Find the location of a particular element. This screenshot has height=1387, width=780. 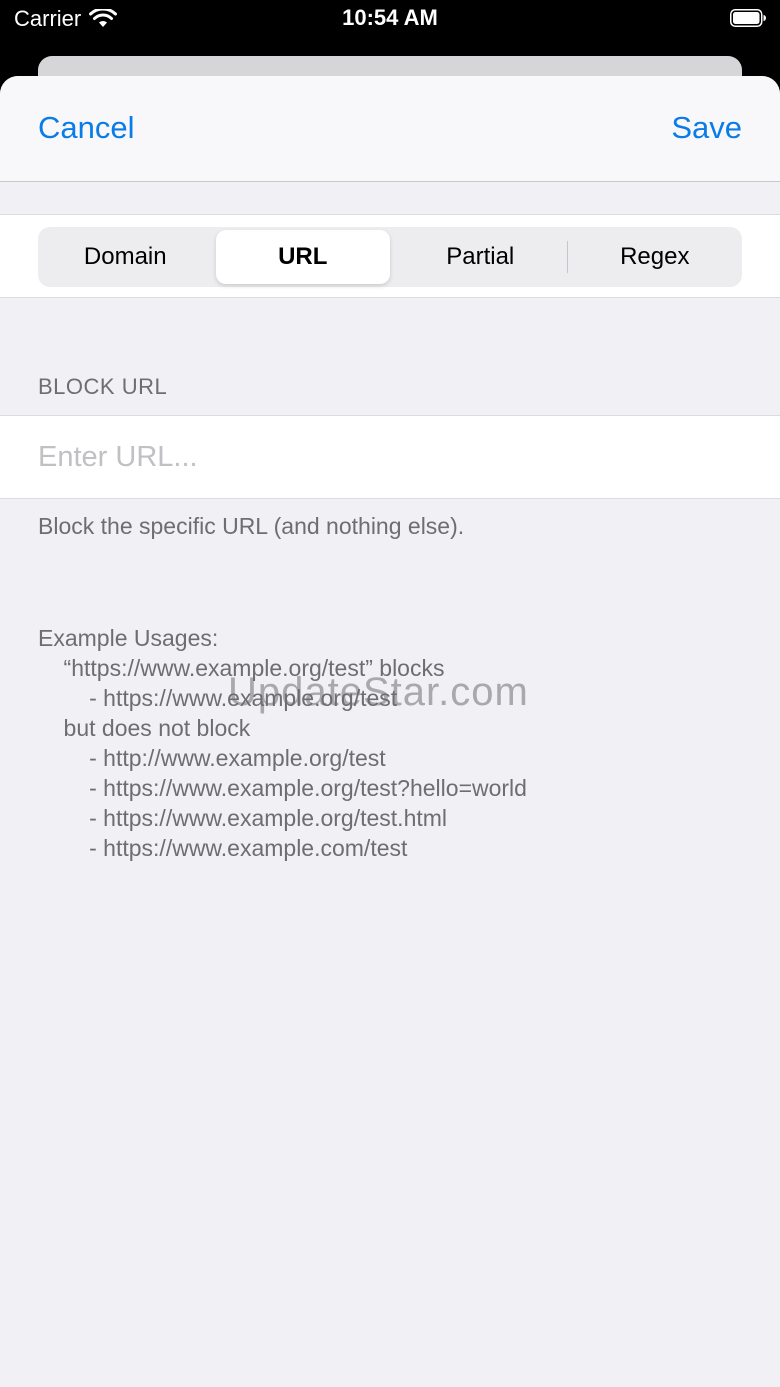

example-line: but does not block is located at coordinates (144, 728).